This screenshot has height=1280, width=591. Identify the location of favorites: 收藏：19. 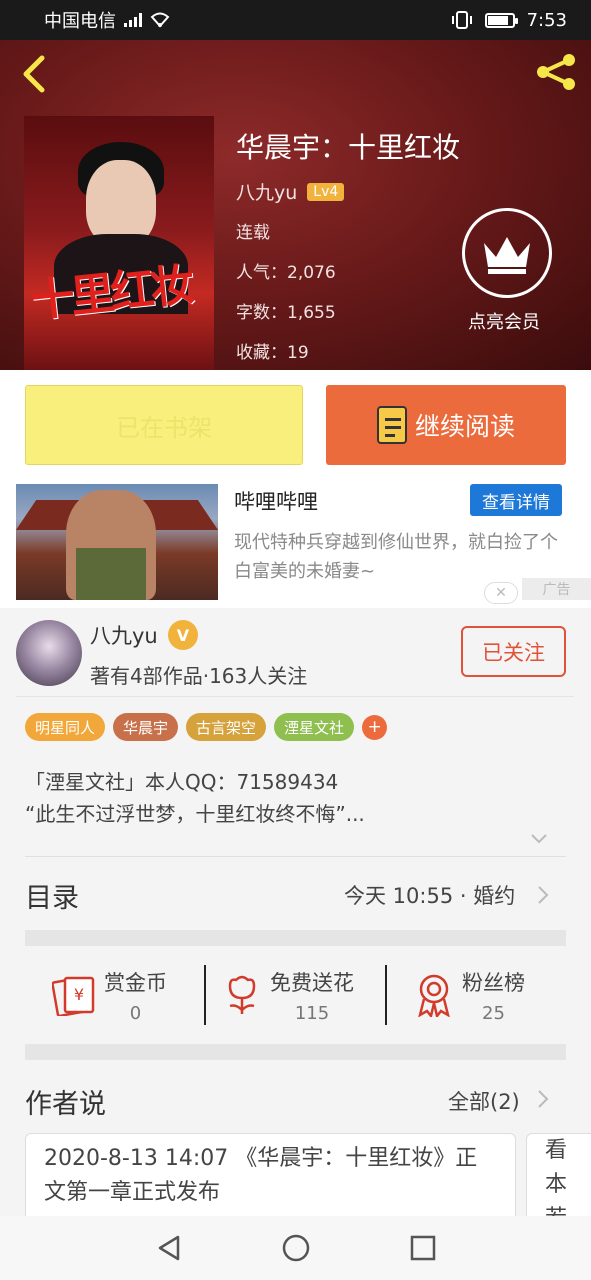
(272, 353).